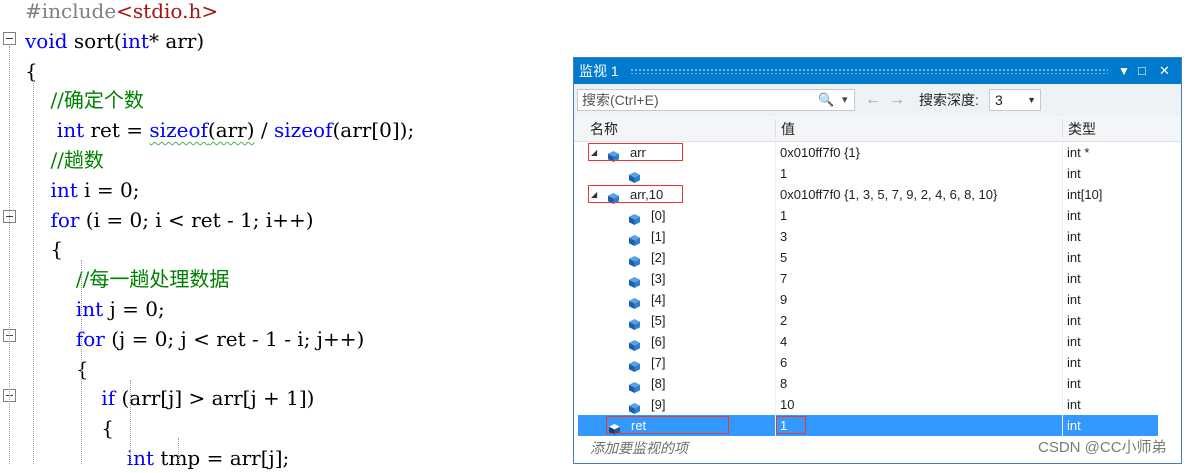  Describe the element at coordinates (877, 215) in the screenshot. I see `watch-row: [0] 1 int` at that location.